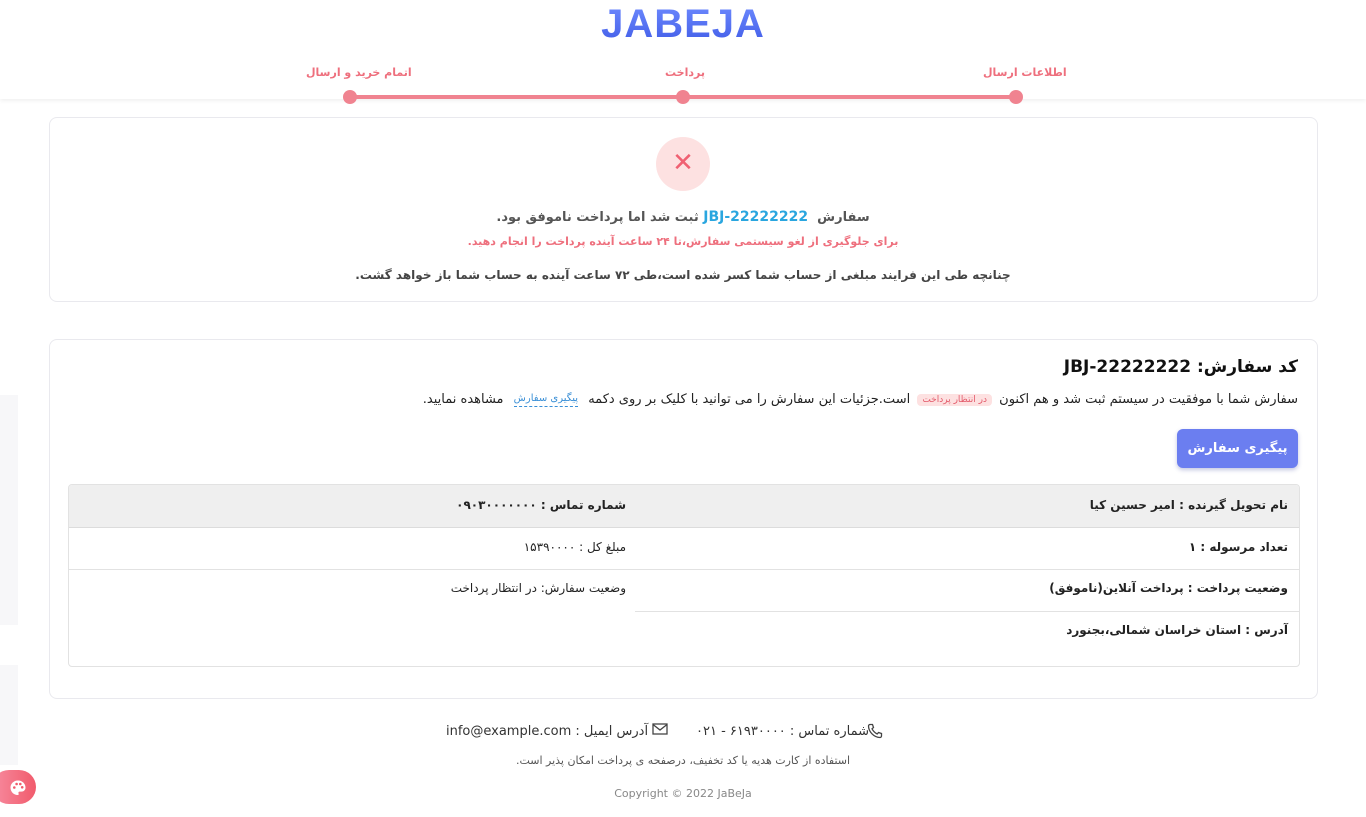 The height and width of the screenshot is (817, 1366). Describe the element at coordinates (683, 97) in the screenshot. I see `step-dot-payment` at that location.